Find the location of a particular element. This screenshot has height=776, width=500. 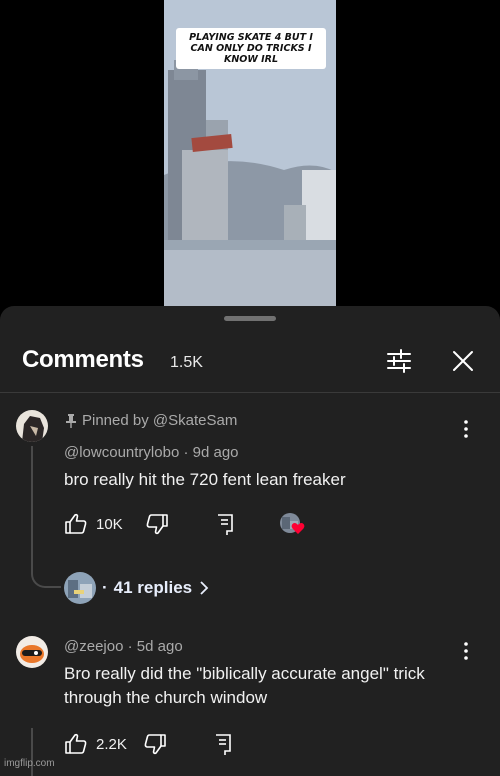

comments-count: 1.5K is located at coordinates (186, 362).